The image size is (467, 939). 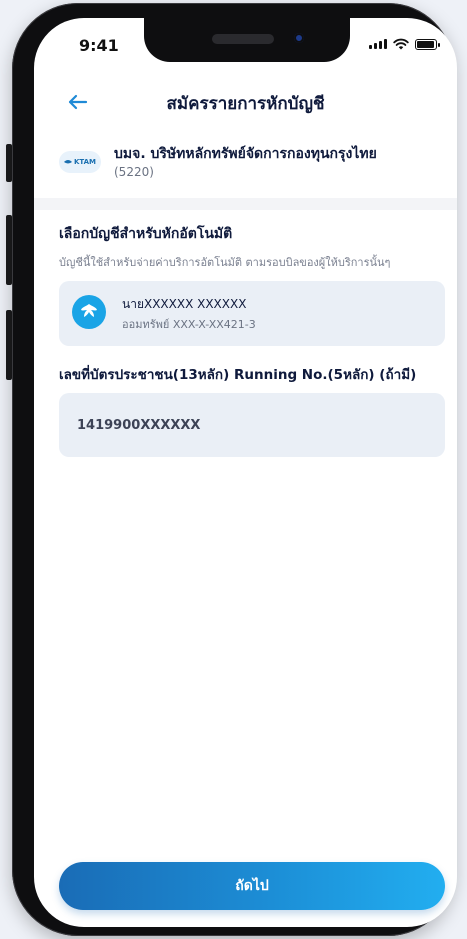 I want to click on notch, so click(x=247, y=40).